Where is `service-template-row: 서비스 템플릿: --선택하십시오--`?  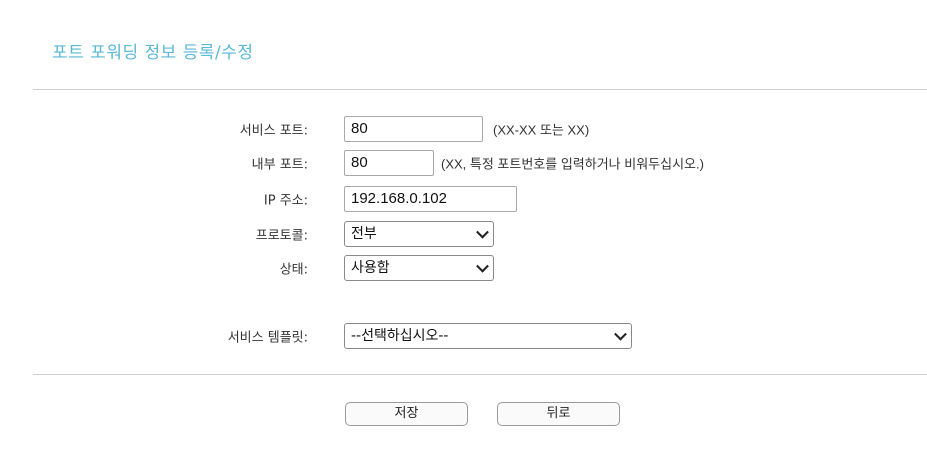
service-template-row: 서비스 템플릿: --선택하십시오-- is located at coordinates (463, 336).